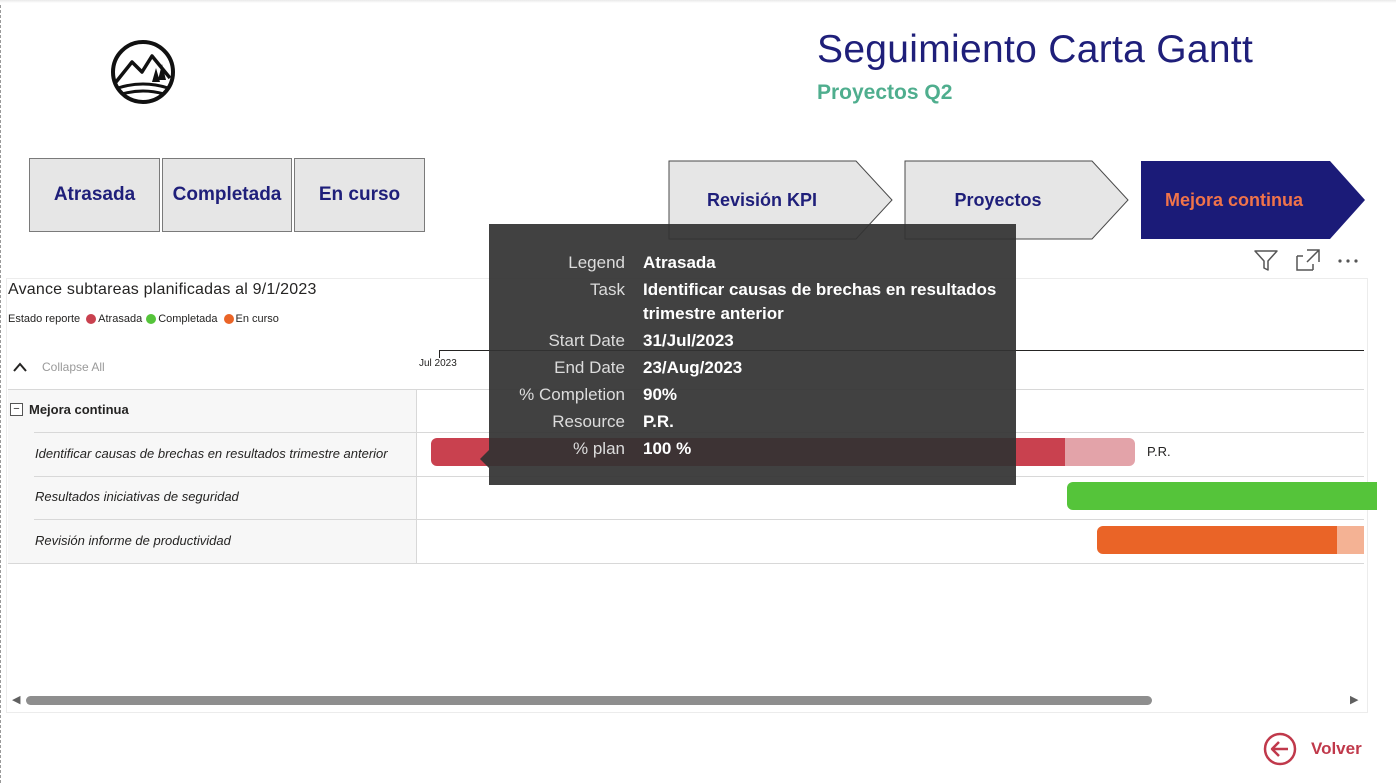  Describe the element at coordinates (143, 72) in the screenshot. I see `mountain-logo-icon` at that location.